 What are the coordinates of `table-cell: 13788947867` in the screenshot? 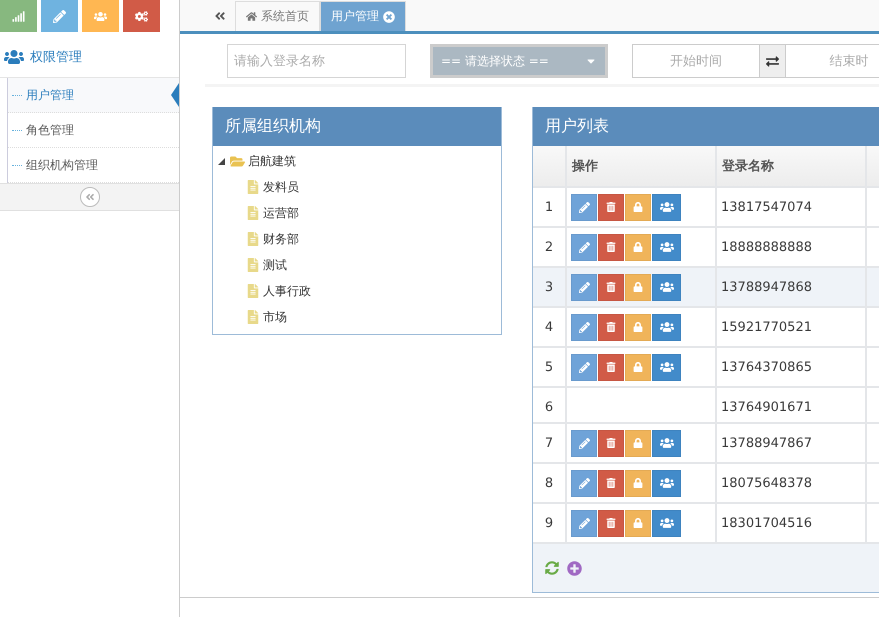 It's located at (792, 443).